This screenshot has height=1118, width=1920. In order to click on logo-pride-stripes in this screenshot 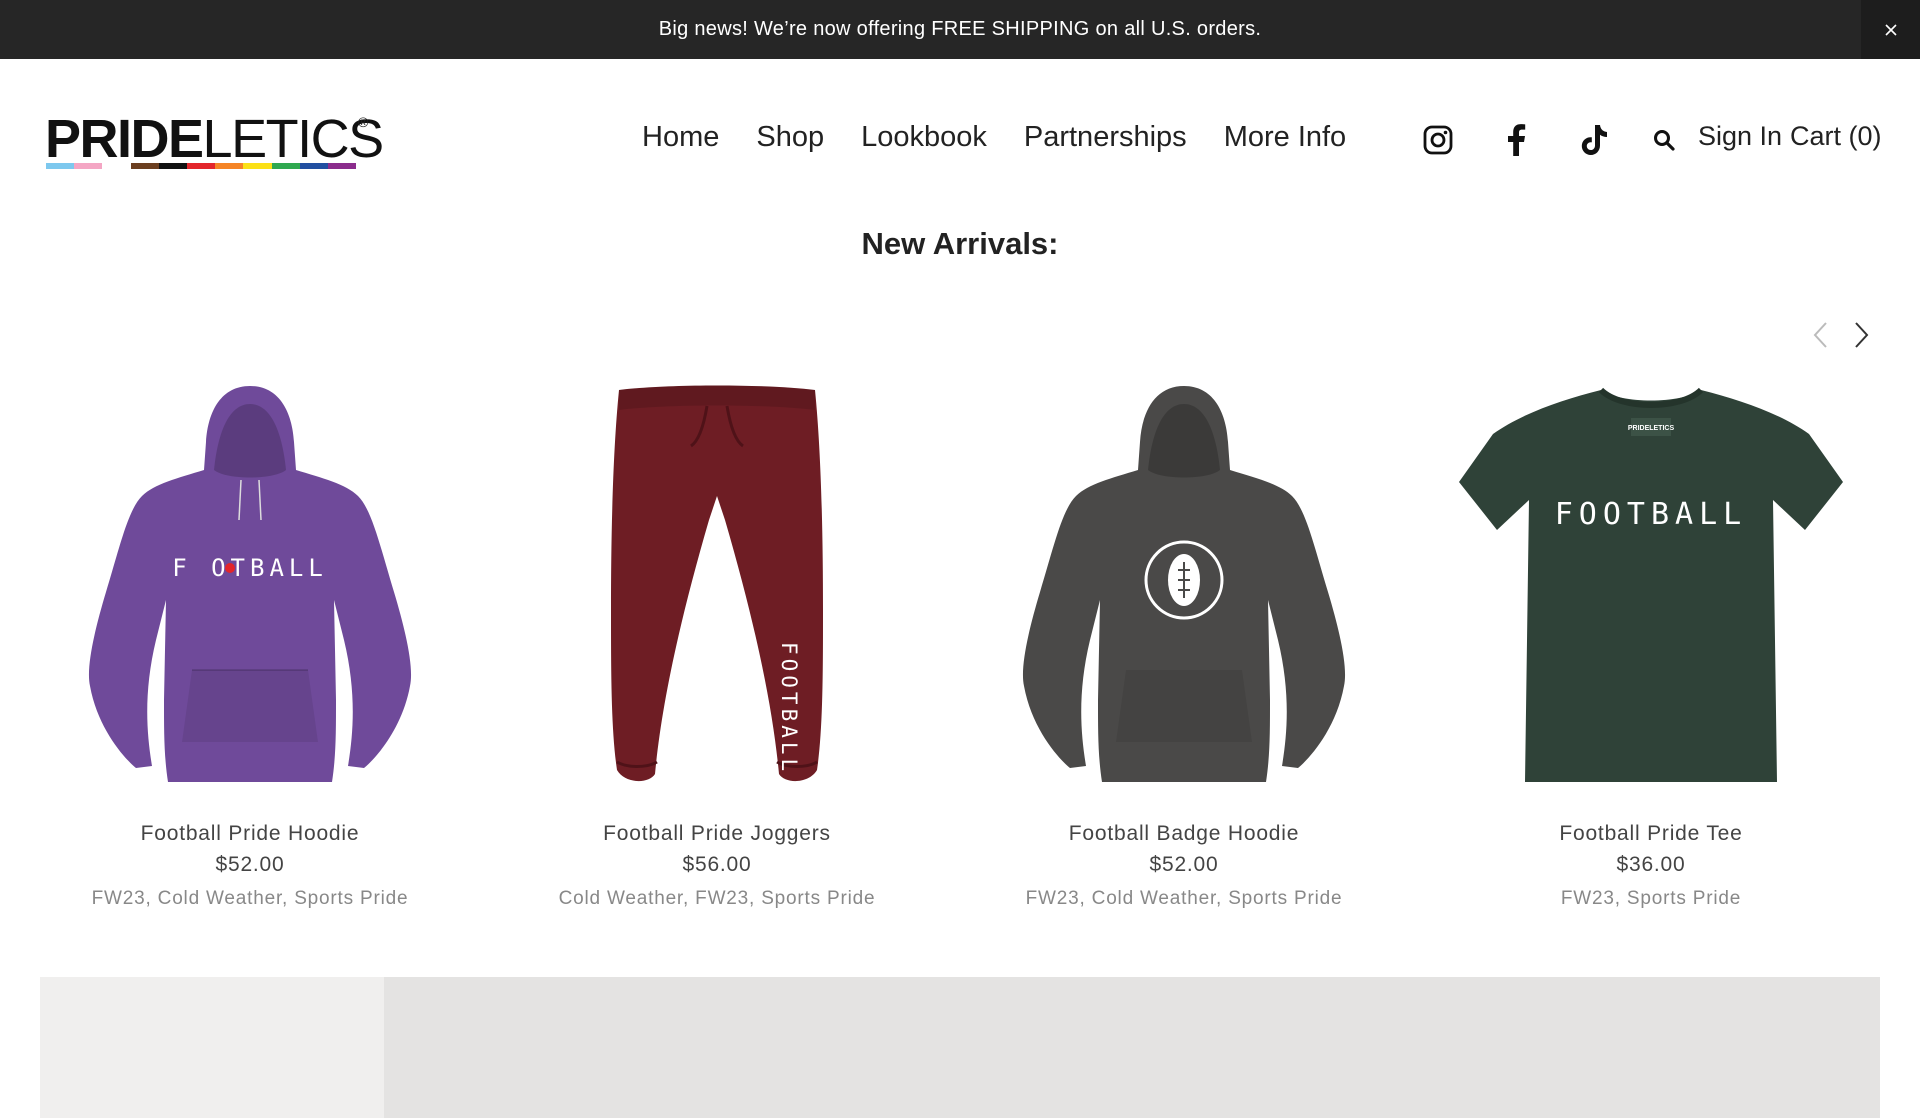, I will do `click(201, 166)`.